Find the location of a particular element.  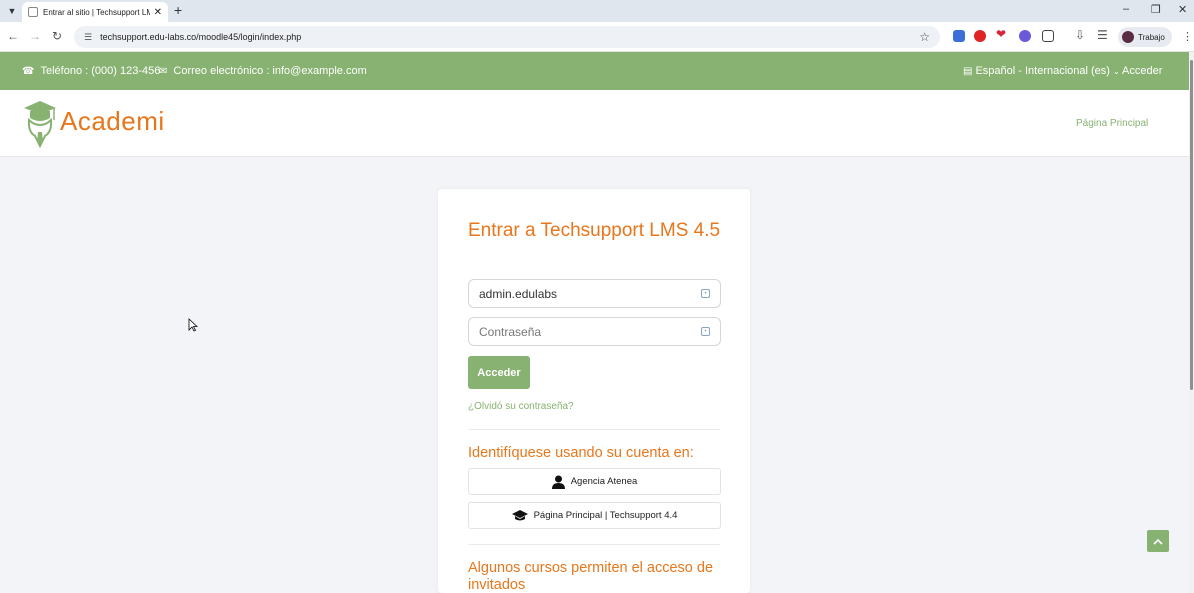

password-field: • is located at coordinates (594, 331).